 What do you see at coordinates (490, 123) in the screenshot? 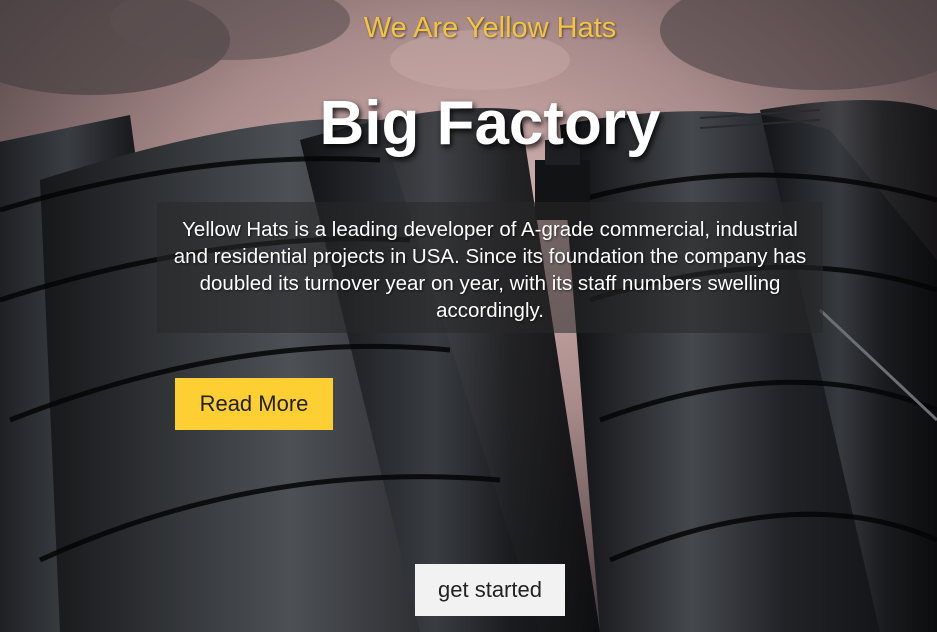
I see `page-title: Big Factory` at bounding box center [490, 123].